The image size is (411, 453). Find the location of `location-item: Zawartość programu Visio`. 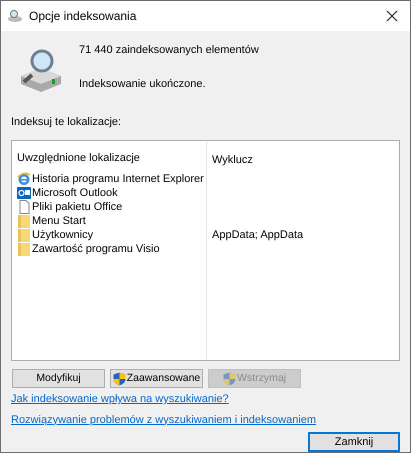

location-item: Zawartość programu Visio is located at coordinates (109, 249).